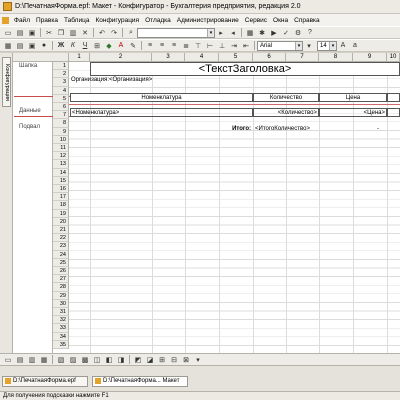  What do you see at coordinates (47, 20) in the screenshot?
I see `menu-edit: Правка` at bounding box center [47, 20].